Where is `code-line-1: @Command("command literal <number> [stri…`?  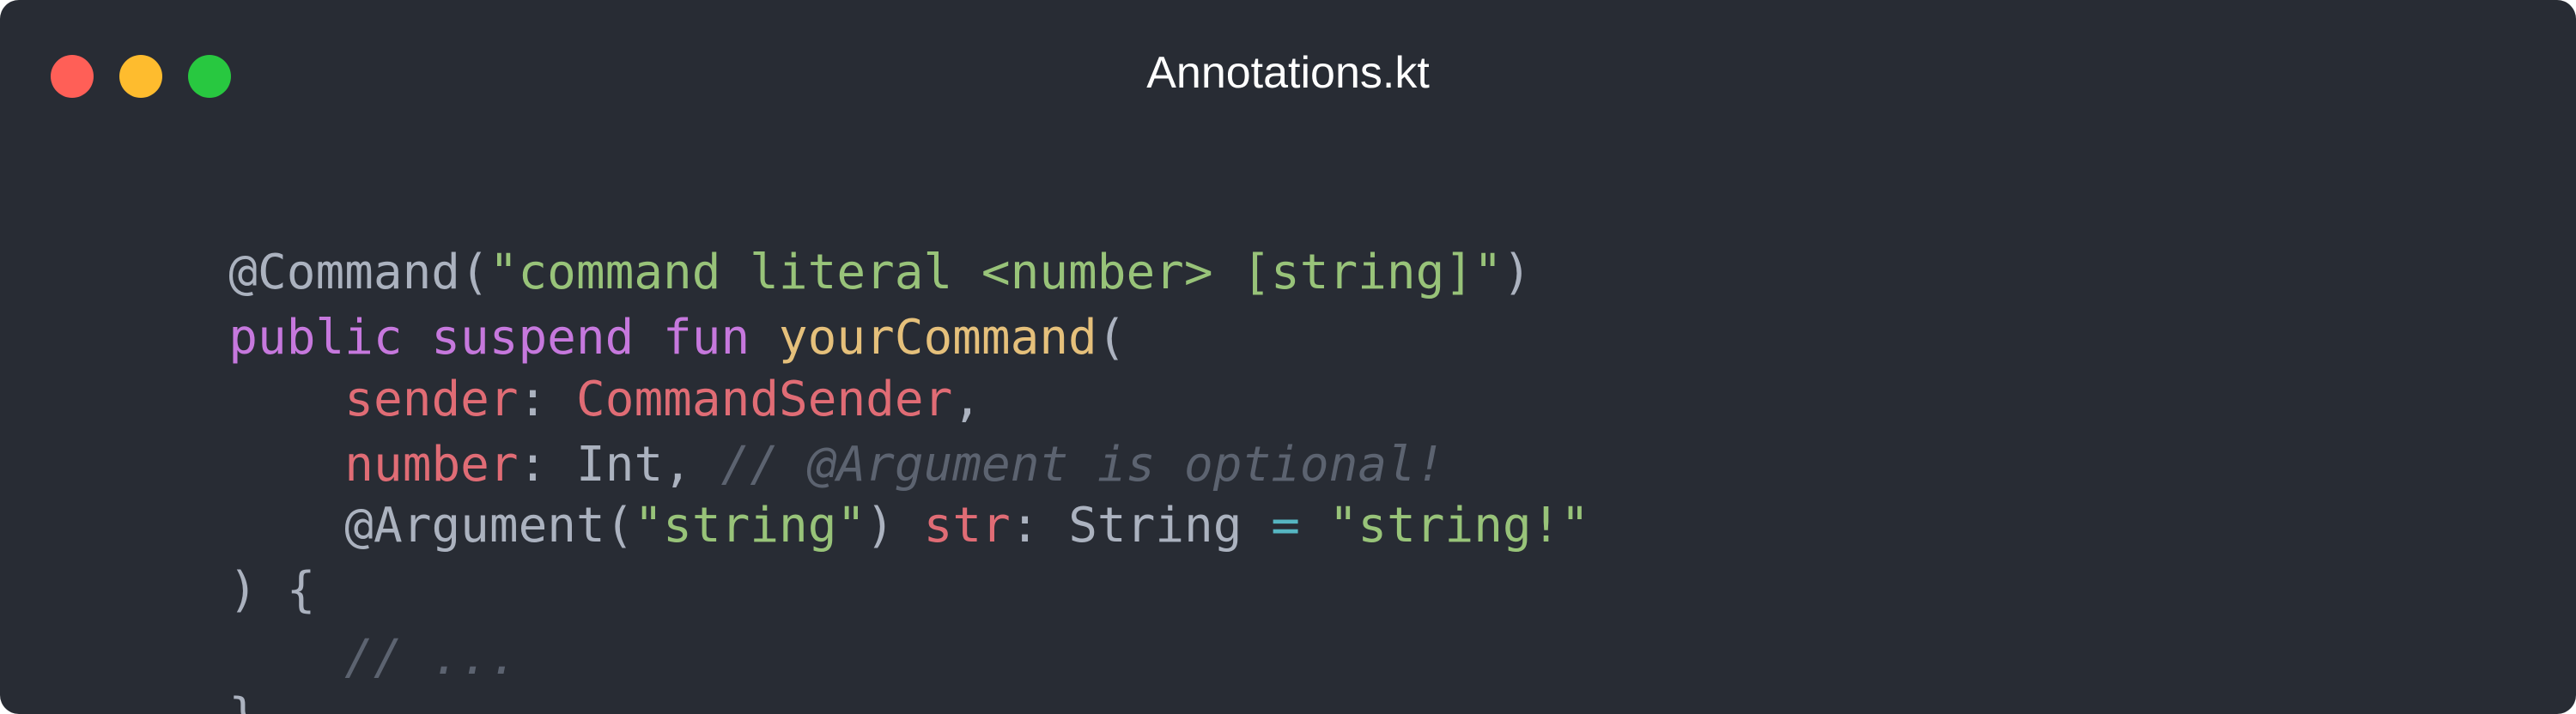 code-line-1: @Command("command literal <number> [stri… is located at coordinates (793, 240).